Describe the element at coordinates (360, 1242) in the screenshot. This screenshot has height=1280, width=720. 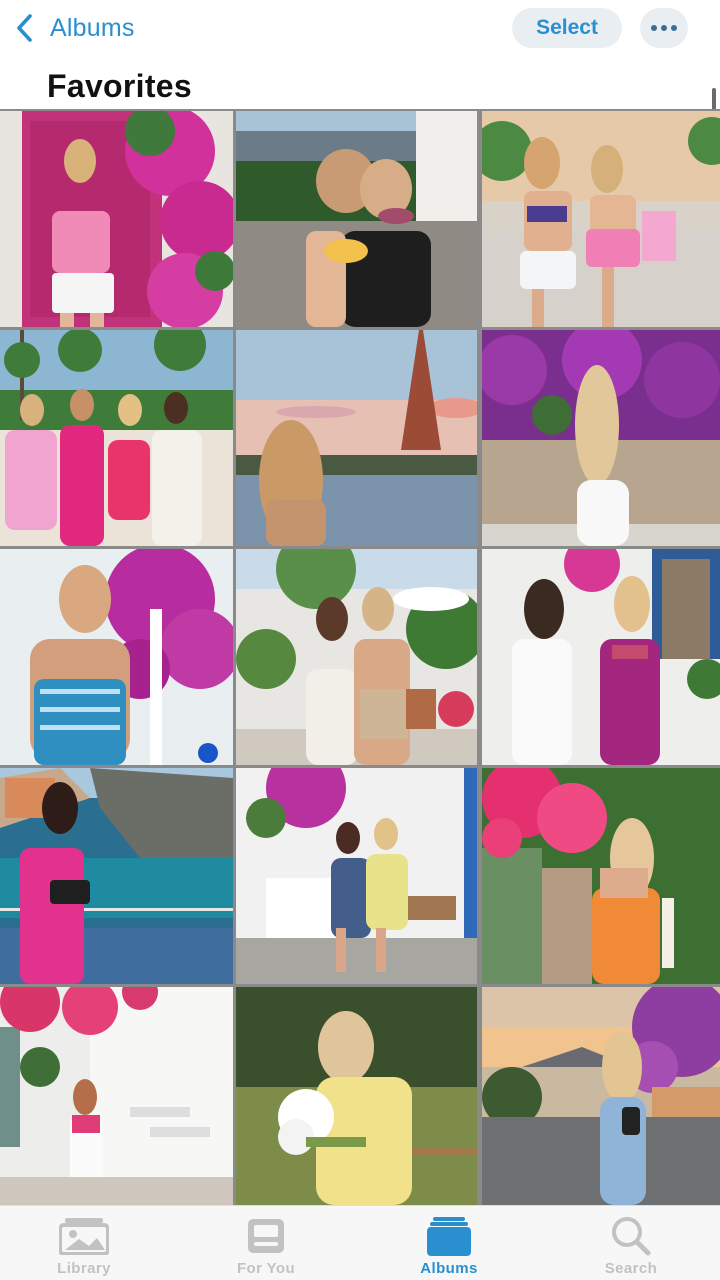
I see `tab-bar: Library For You Albums Search` at that location.